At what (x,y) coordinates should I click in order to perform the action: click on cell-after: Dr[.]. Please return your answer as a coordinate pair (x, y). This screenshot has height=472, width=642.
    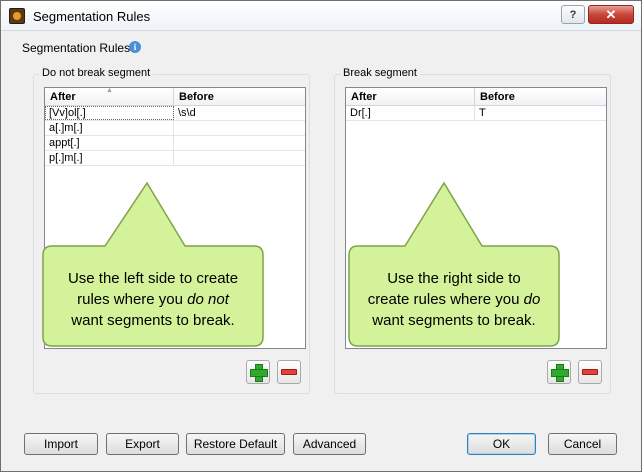
    Looking at the image, I should click on (410, 113).